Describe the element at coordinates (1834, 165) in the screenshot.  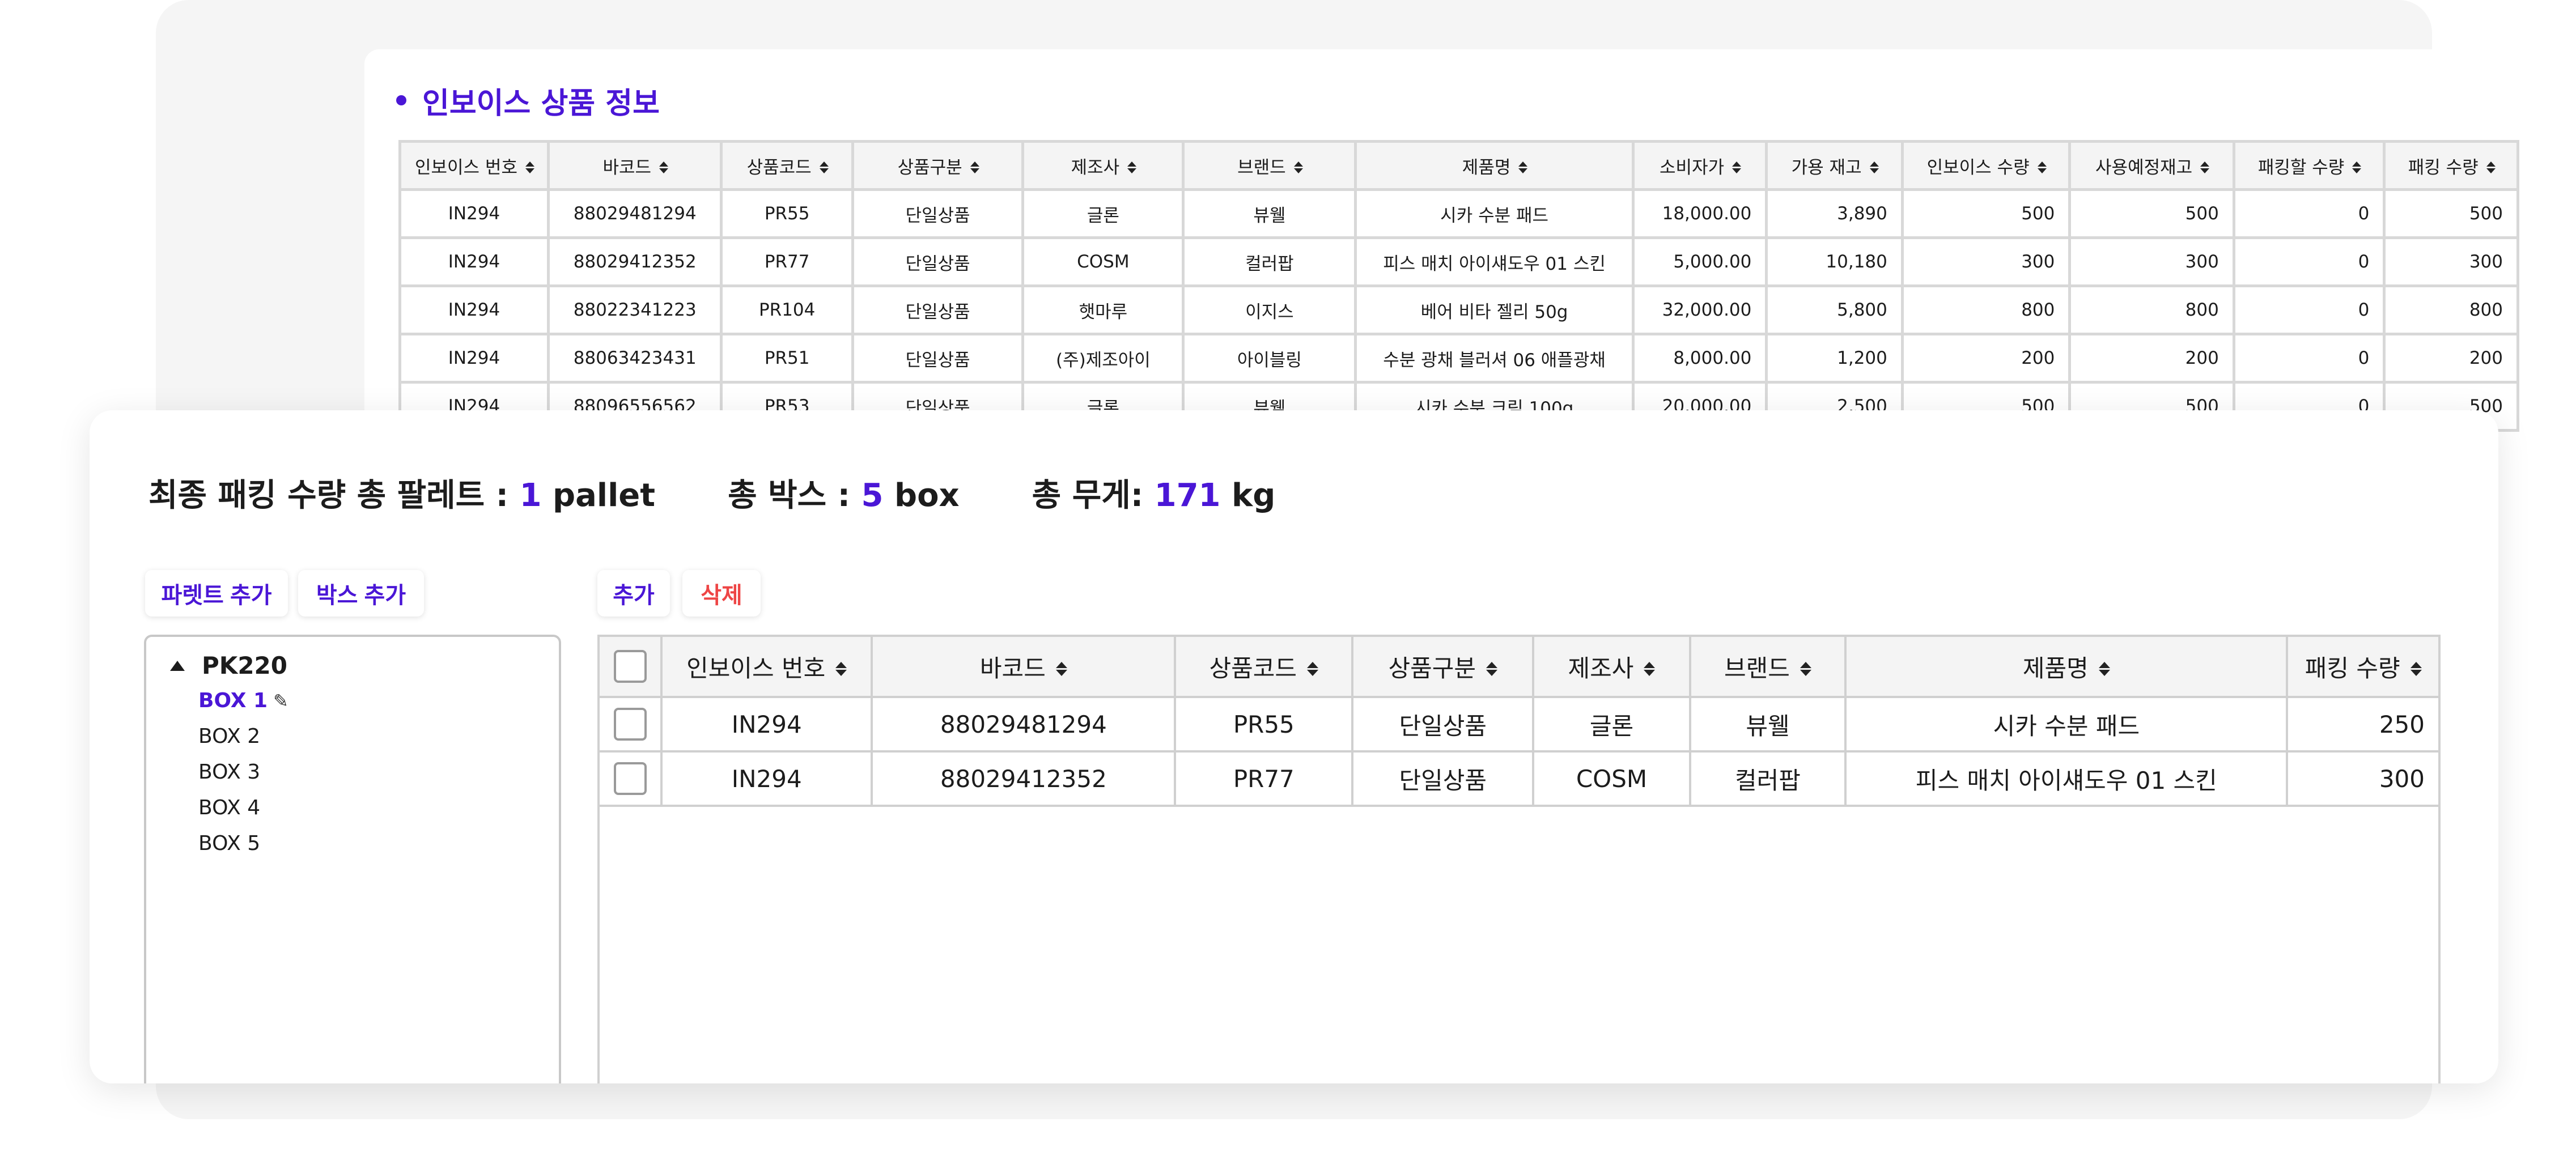
I see `col-available-stock: 가용 재고` at that location.